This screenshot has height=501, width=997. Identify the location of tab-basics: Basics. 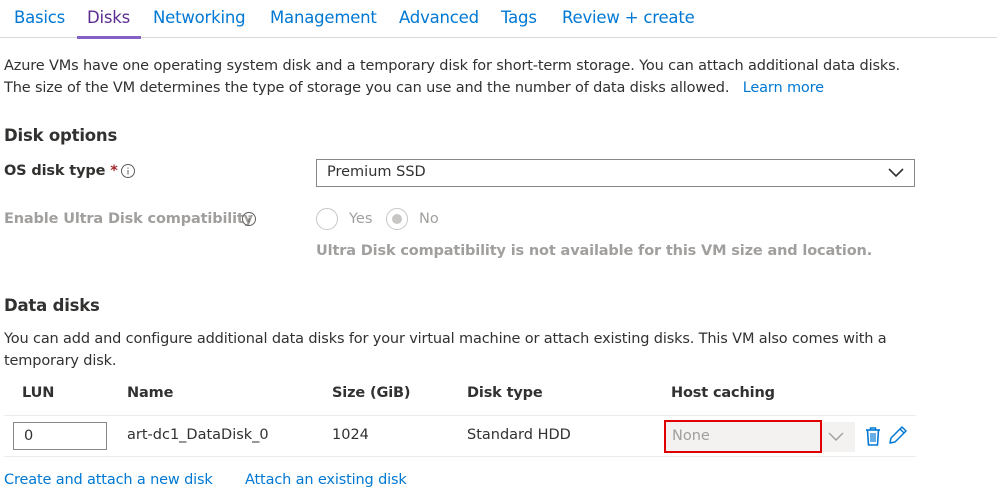
(39, 17).